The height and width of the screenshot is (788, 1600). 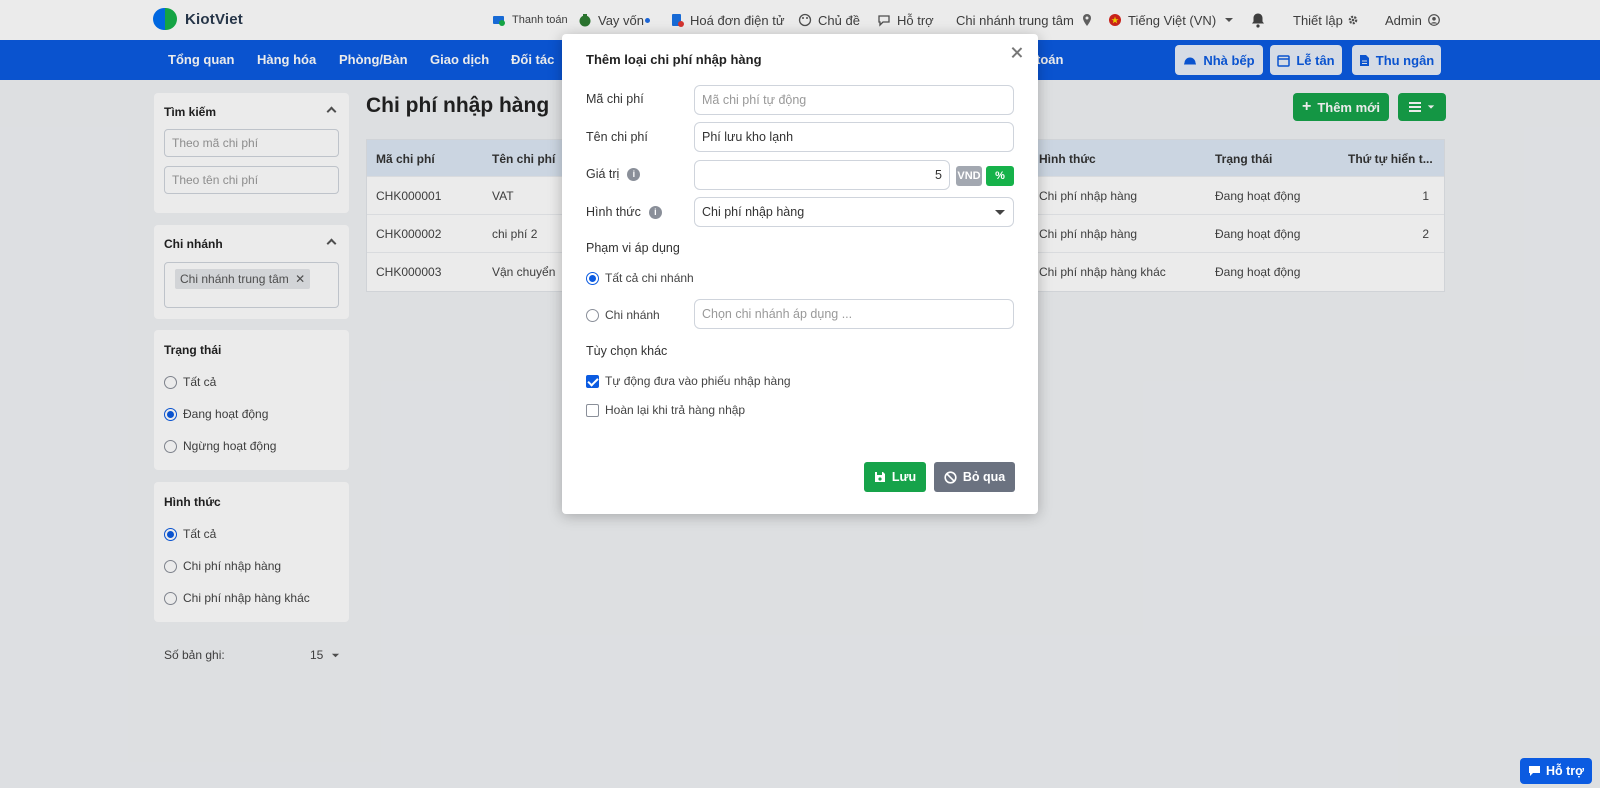 I want to click on column-options-button, so click(x=1422, y=107).